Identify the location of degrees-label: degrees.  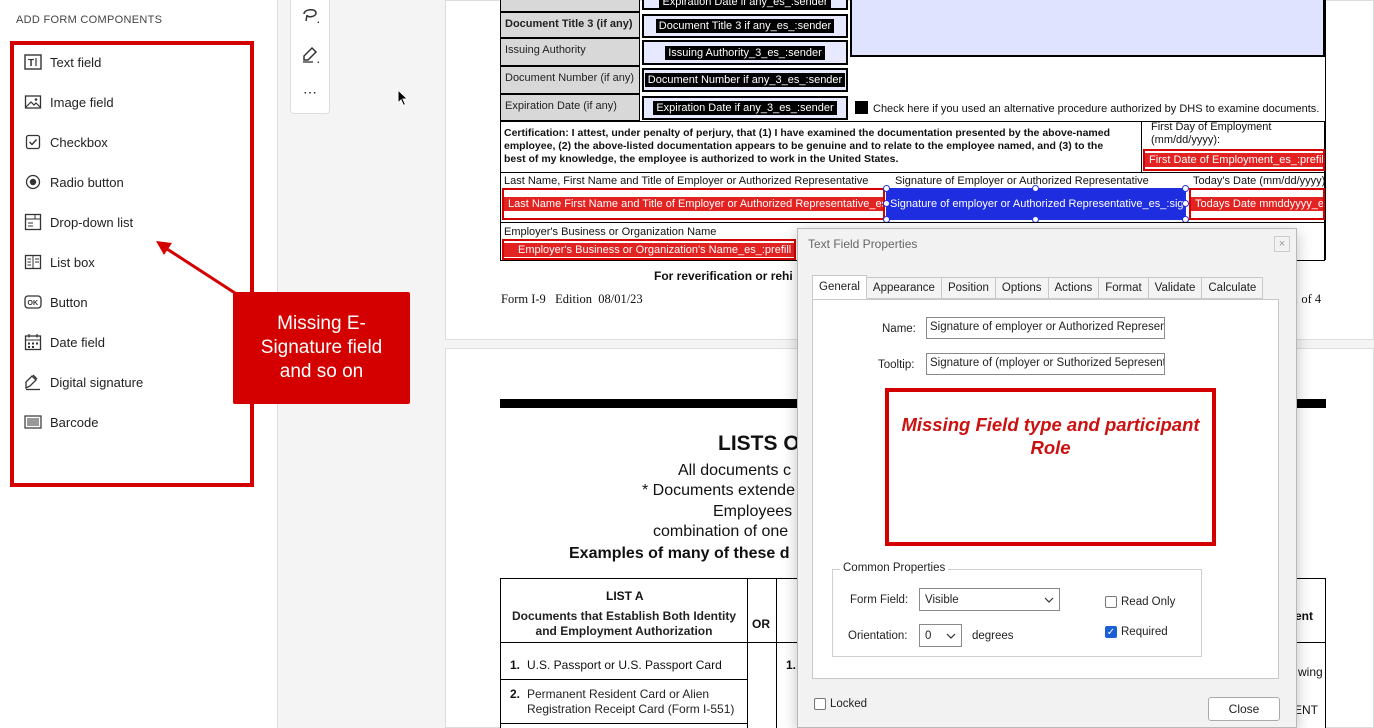
(993, 636).